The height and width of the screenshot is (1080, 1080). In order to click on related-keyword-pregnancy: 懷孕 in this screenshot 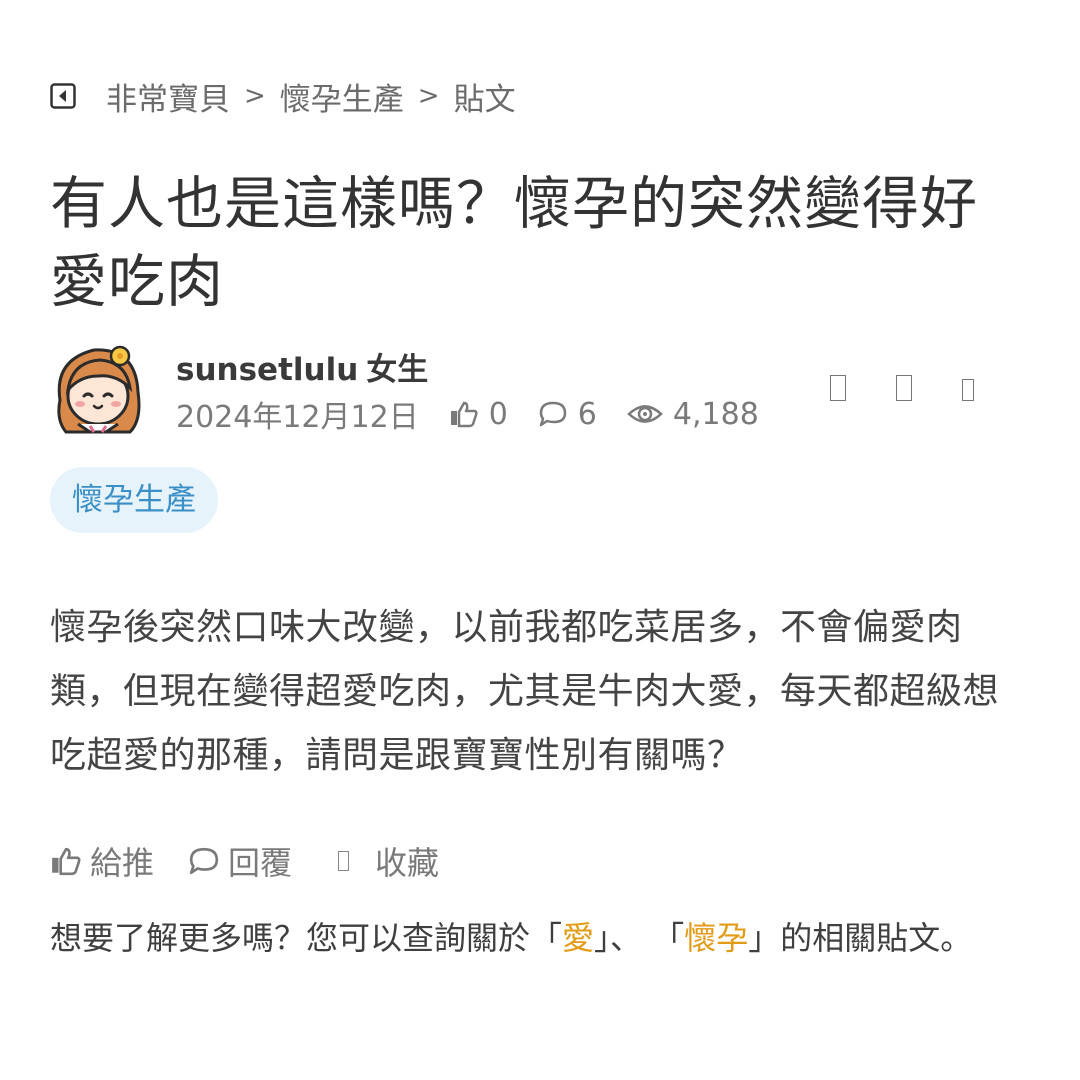, I will do `click(716, 938)`.